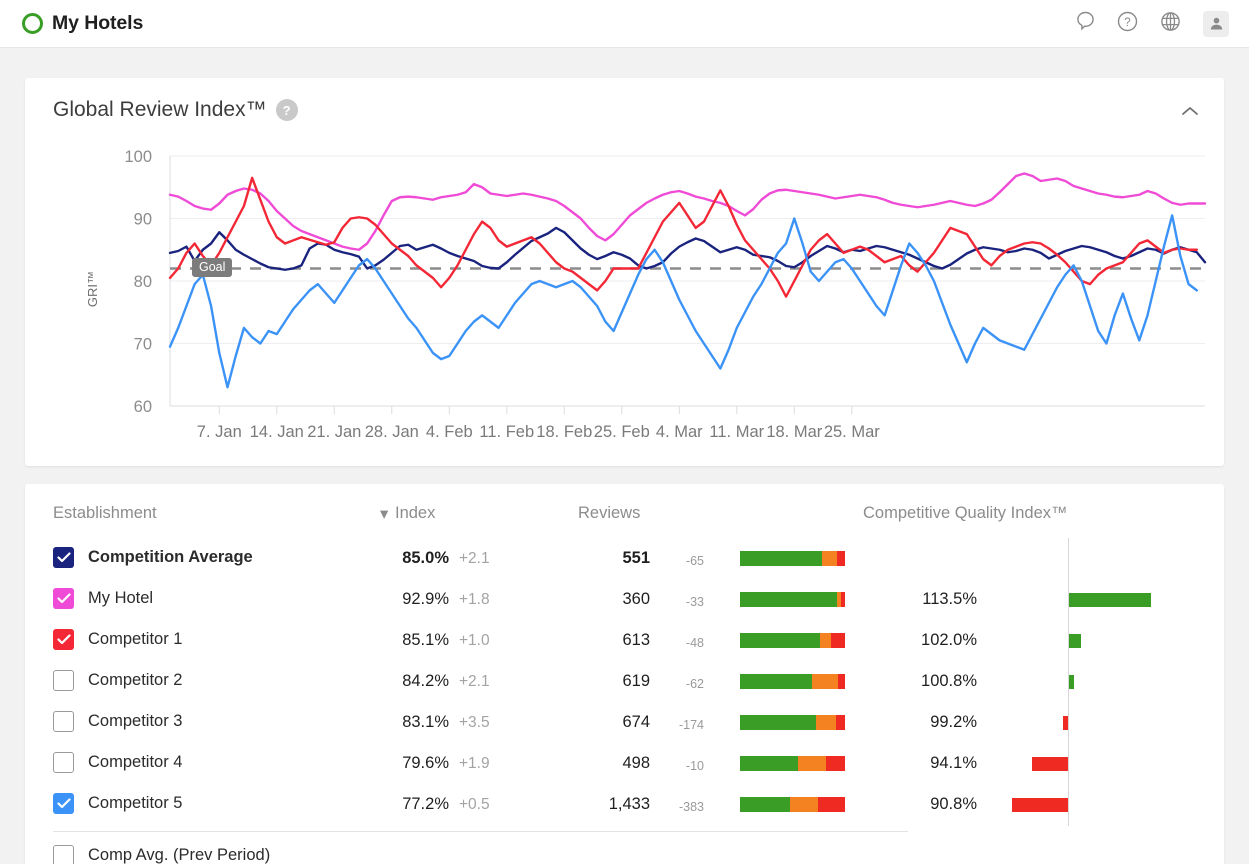 This screenshot has height=864, width=1249. What do you see at coordinates (92, 289) in the screenshot?
I see `svg-text: GRI™` at bounding box center [92, 289].